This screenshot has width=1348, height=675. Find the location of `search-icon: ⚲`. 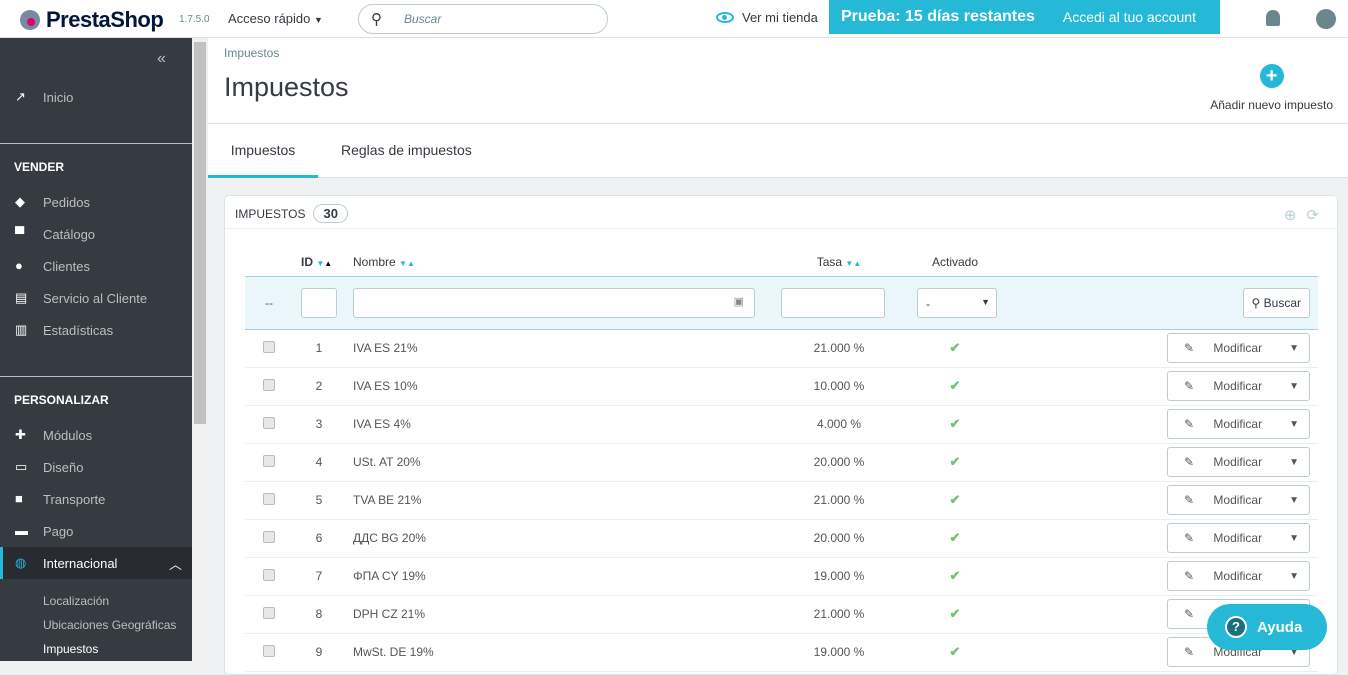

search-icon: ⚲ is located at coordinates (1256, 302).